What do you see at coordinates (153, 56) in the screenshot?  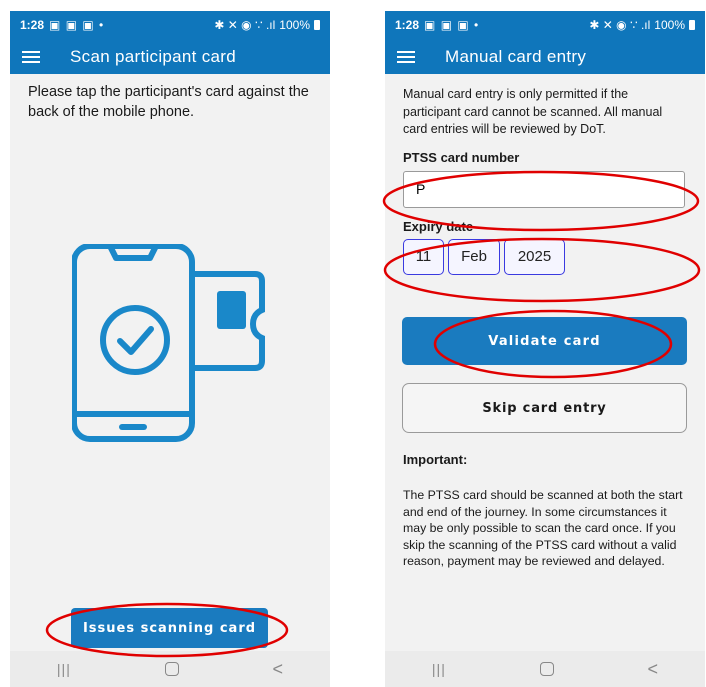 I see `page-title: Scan participant card` at bounding box center [153, 56].